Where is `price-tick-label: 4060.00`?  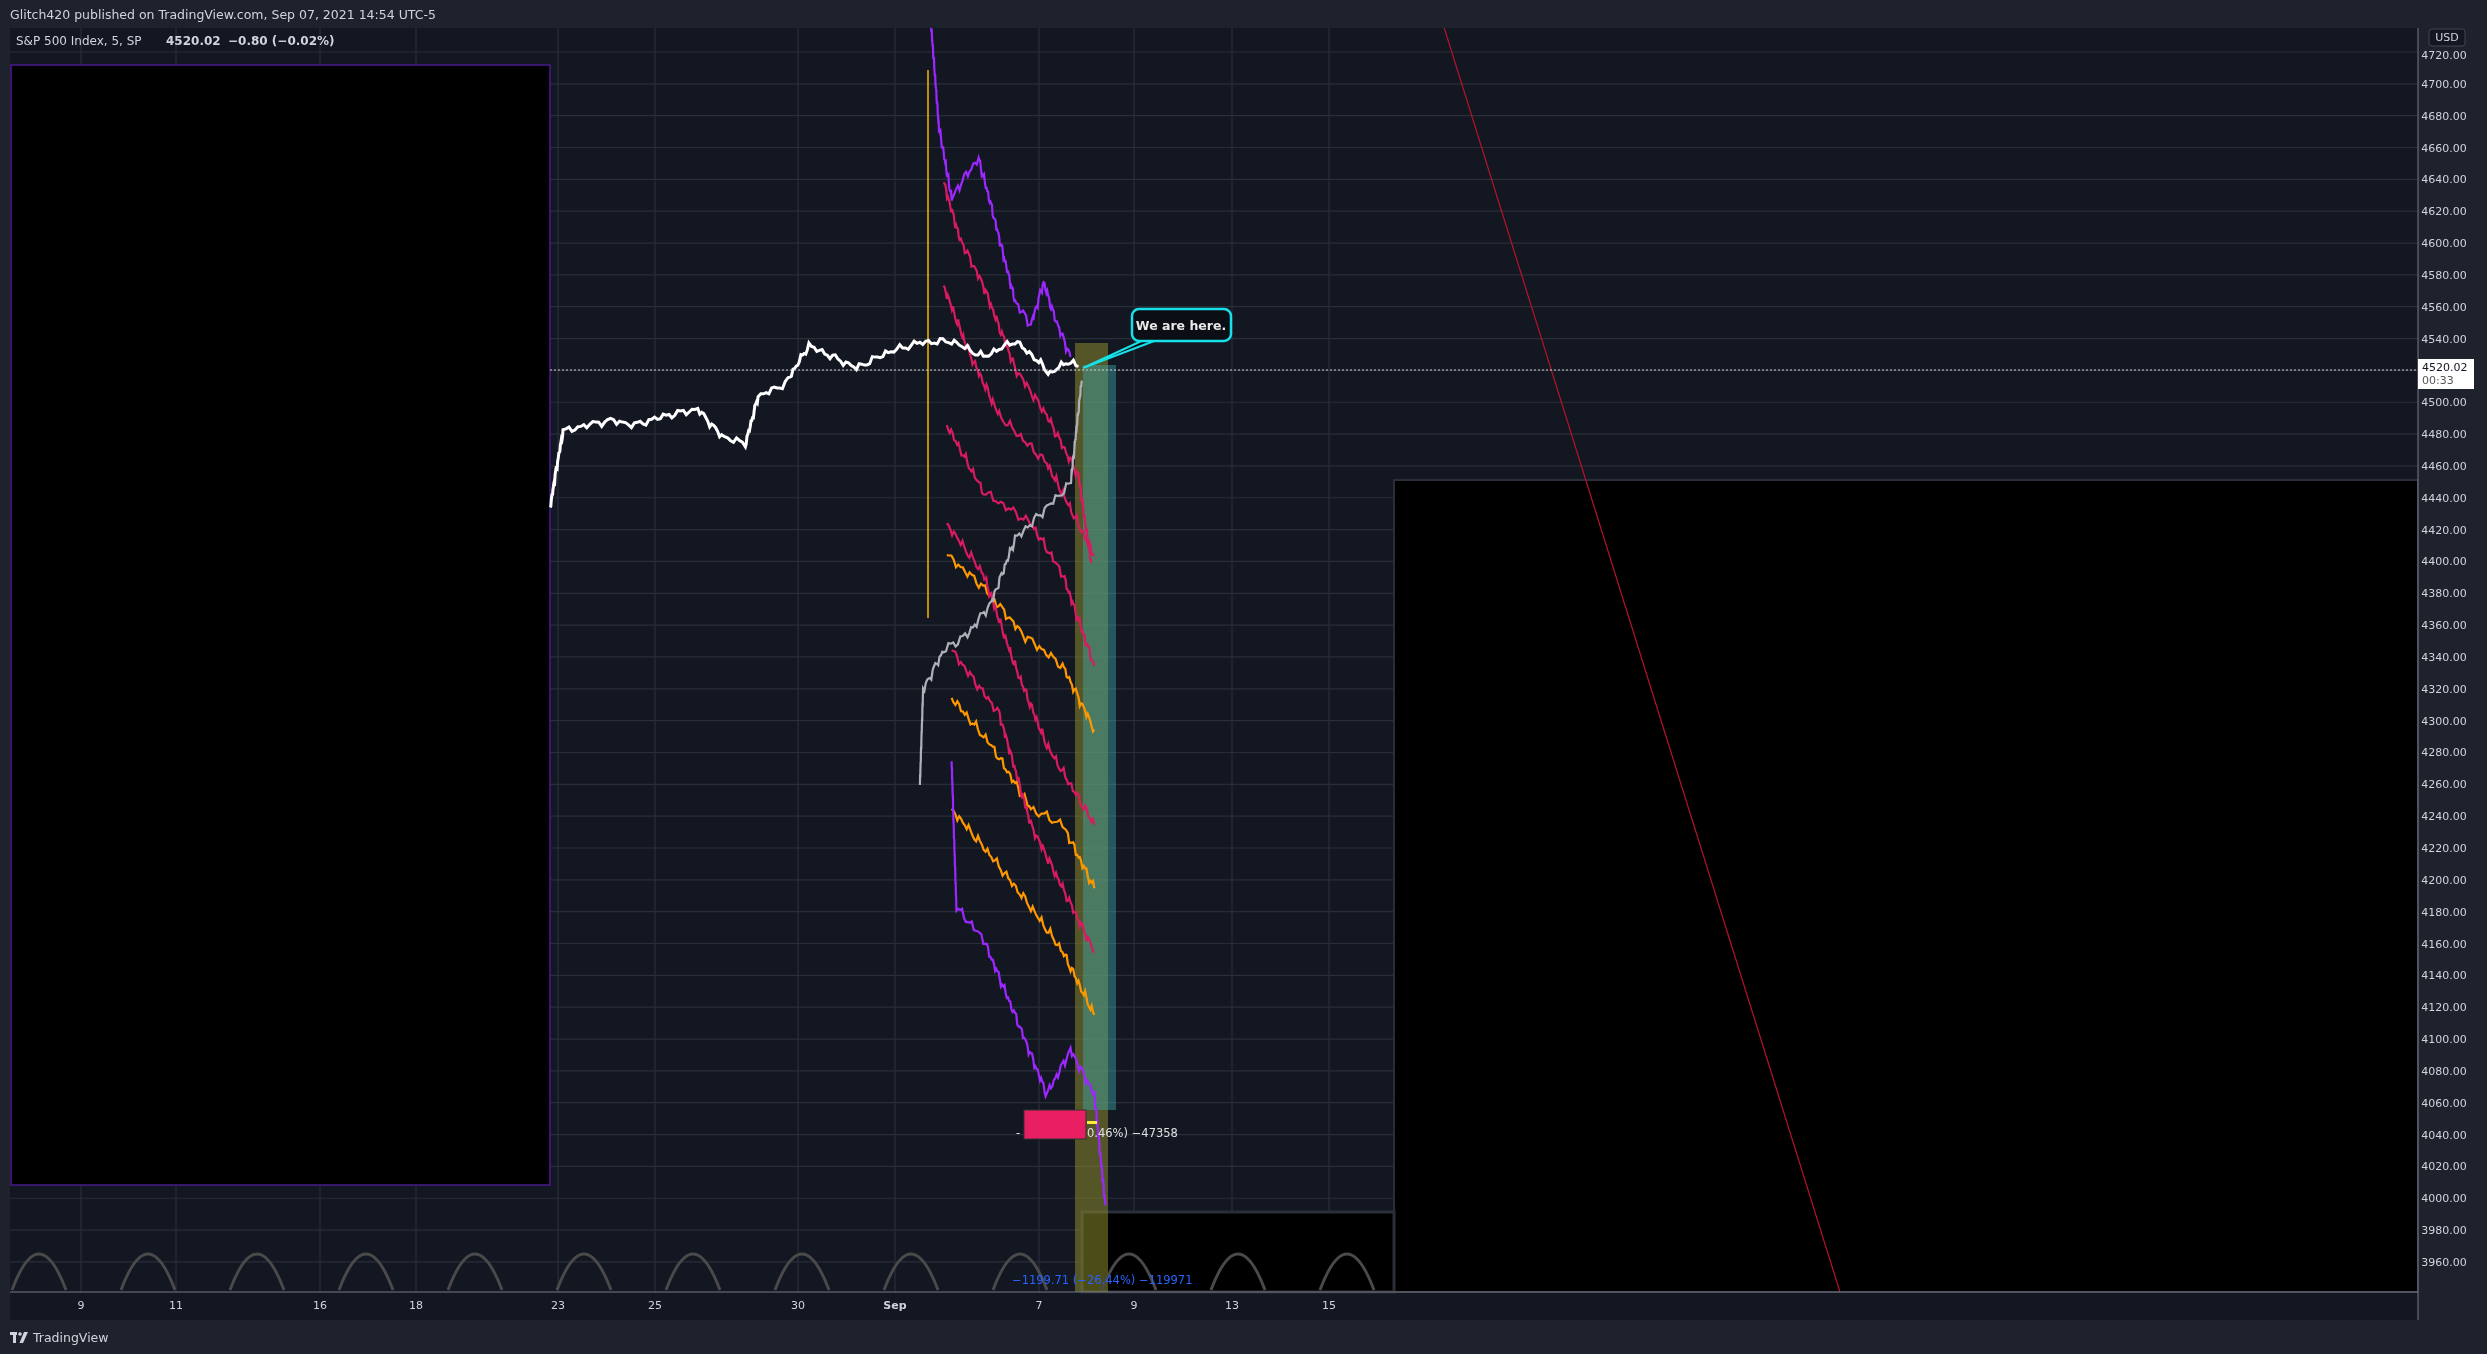 price-tick-label: 4060.00 is located at coordinates (2444, 1103).